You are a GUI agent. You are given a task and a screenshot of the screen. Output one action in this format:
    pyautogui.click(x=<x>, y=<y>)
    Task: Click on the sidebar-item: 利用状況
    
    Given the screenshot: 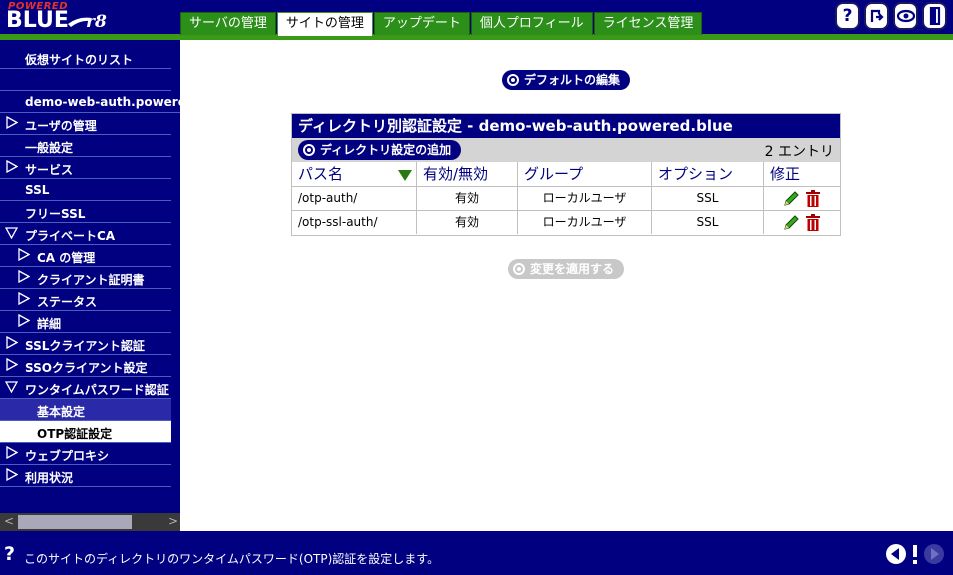 What is the action you would take?
    pyautogui.click(x=85, y=476)
    